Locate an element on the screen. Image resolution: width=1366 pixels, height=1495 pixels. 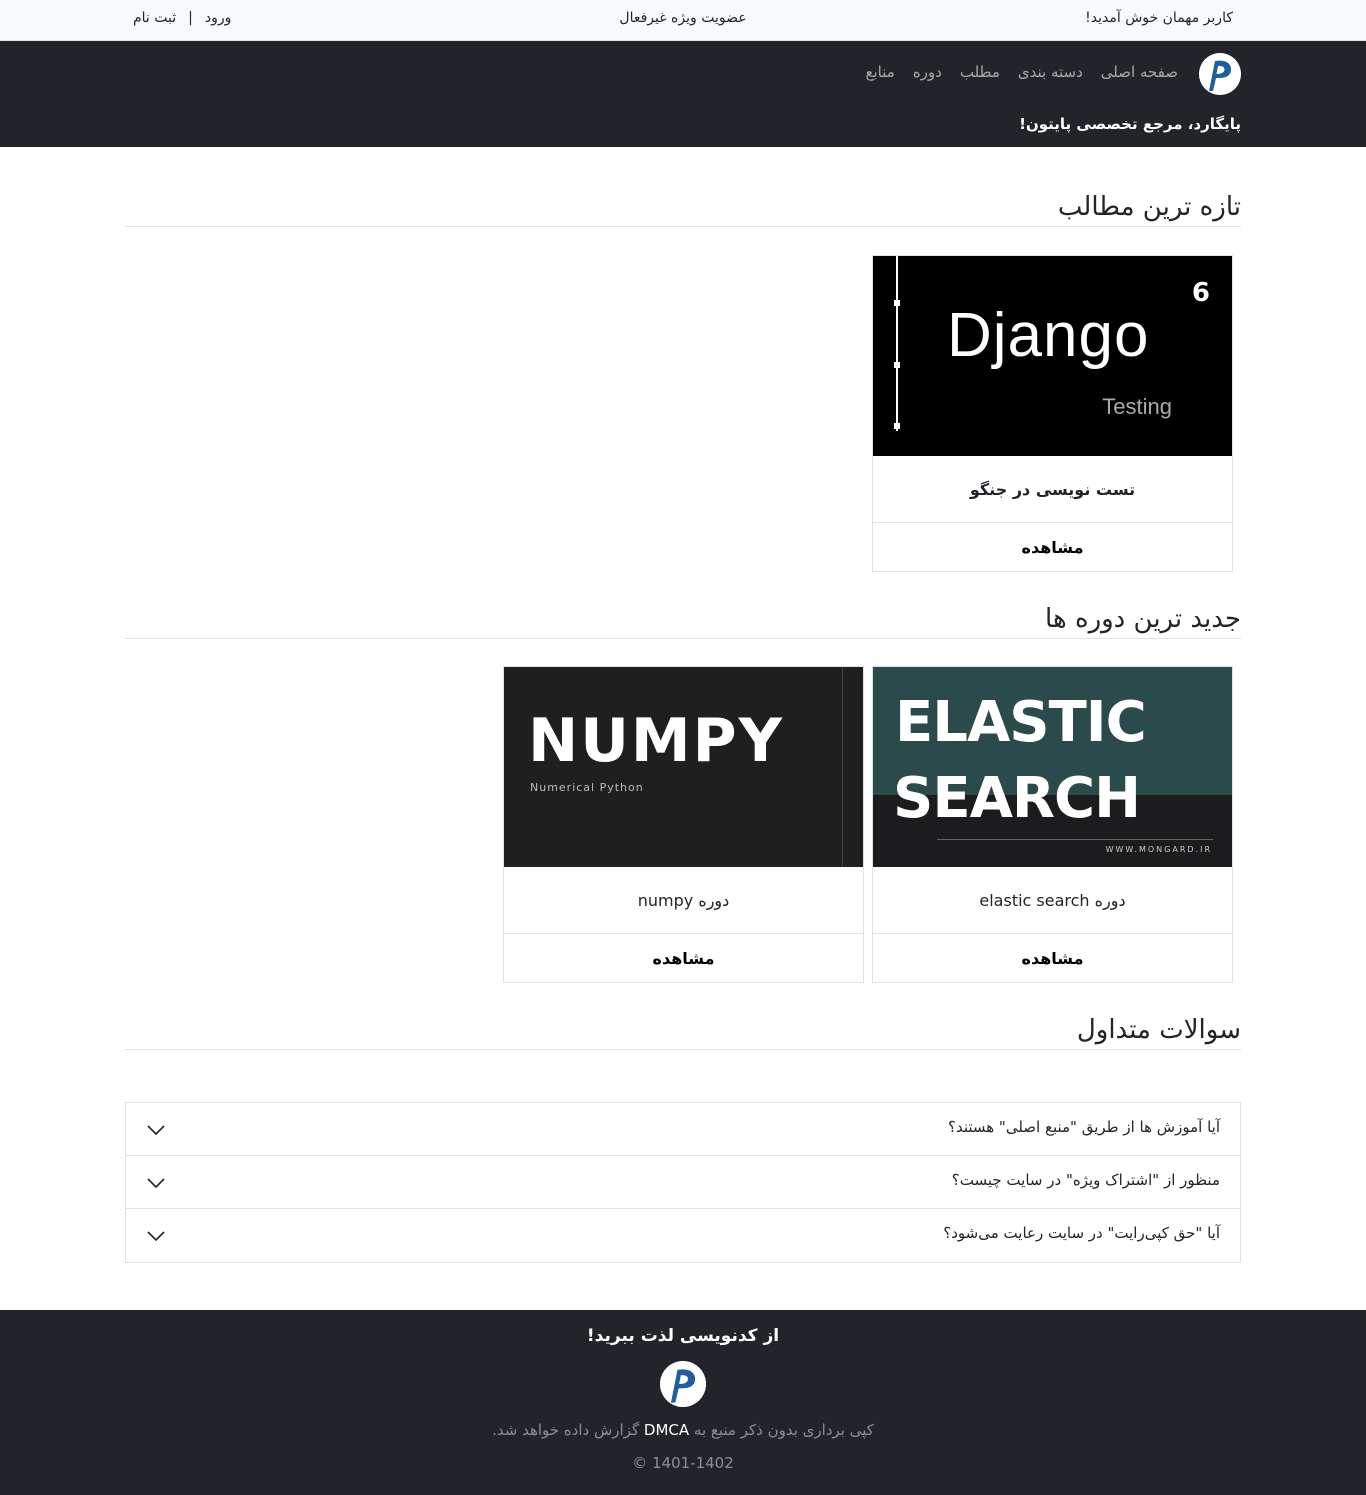
course-view-button-elastic: مشاهده is located at coordinates (1052, 957).